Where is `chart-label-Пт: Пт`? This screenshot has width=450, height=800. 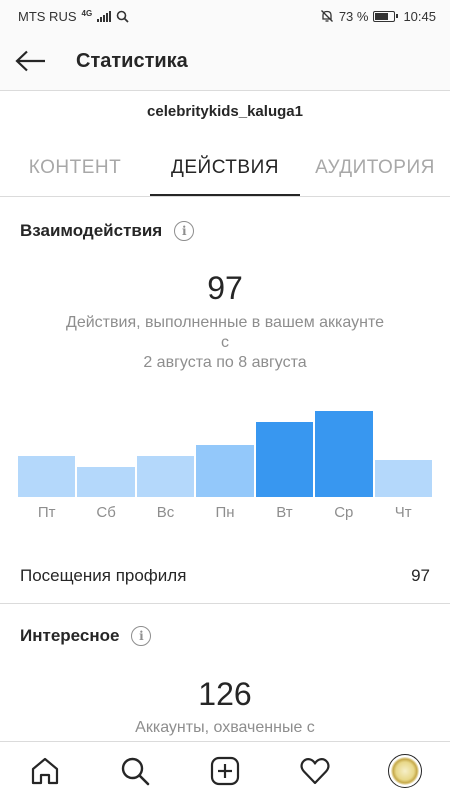
chart-label-Пт: Пт is located at coordinates (46, 512).